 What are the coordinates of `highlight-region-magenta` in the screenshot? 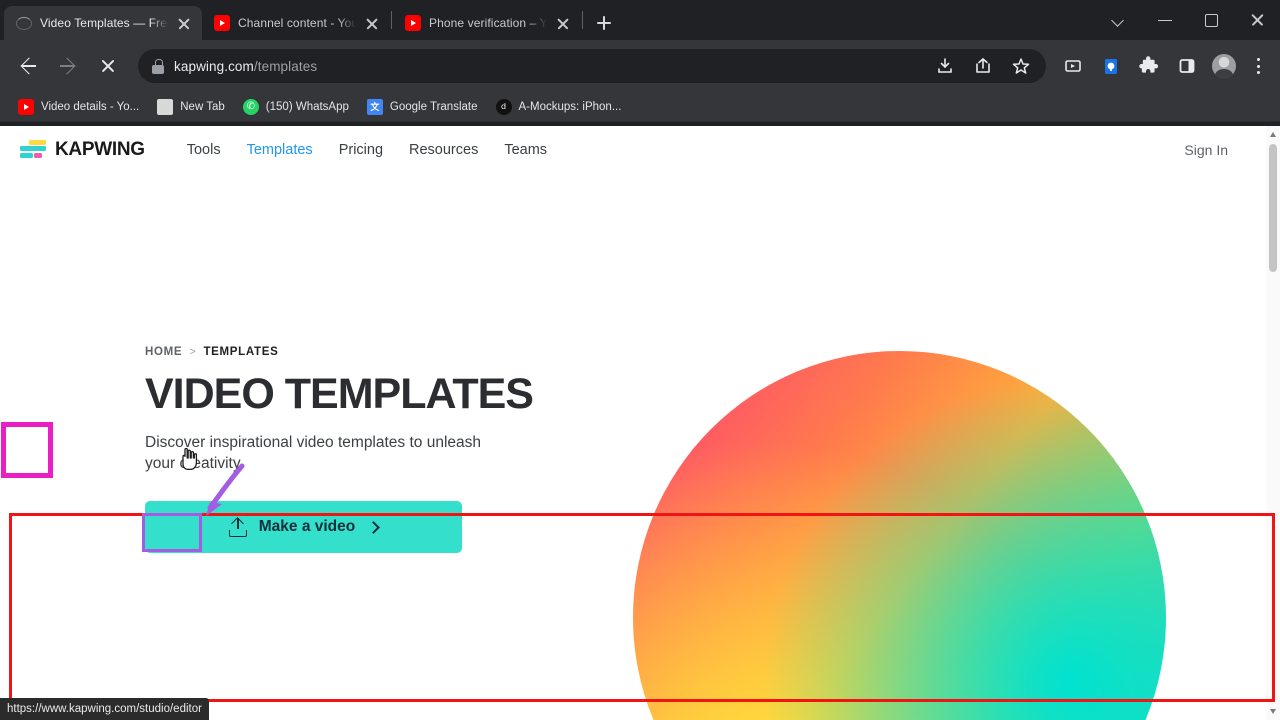 It's located at (27, 450).